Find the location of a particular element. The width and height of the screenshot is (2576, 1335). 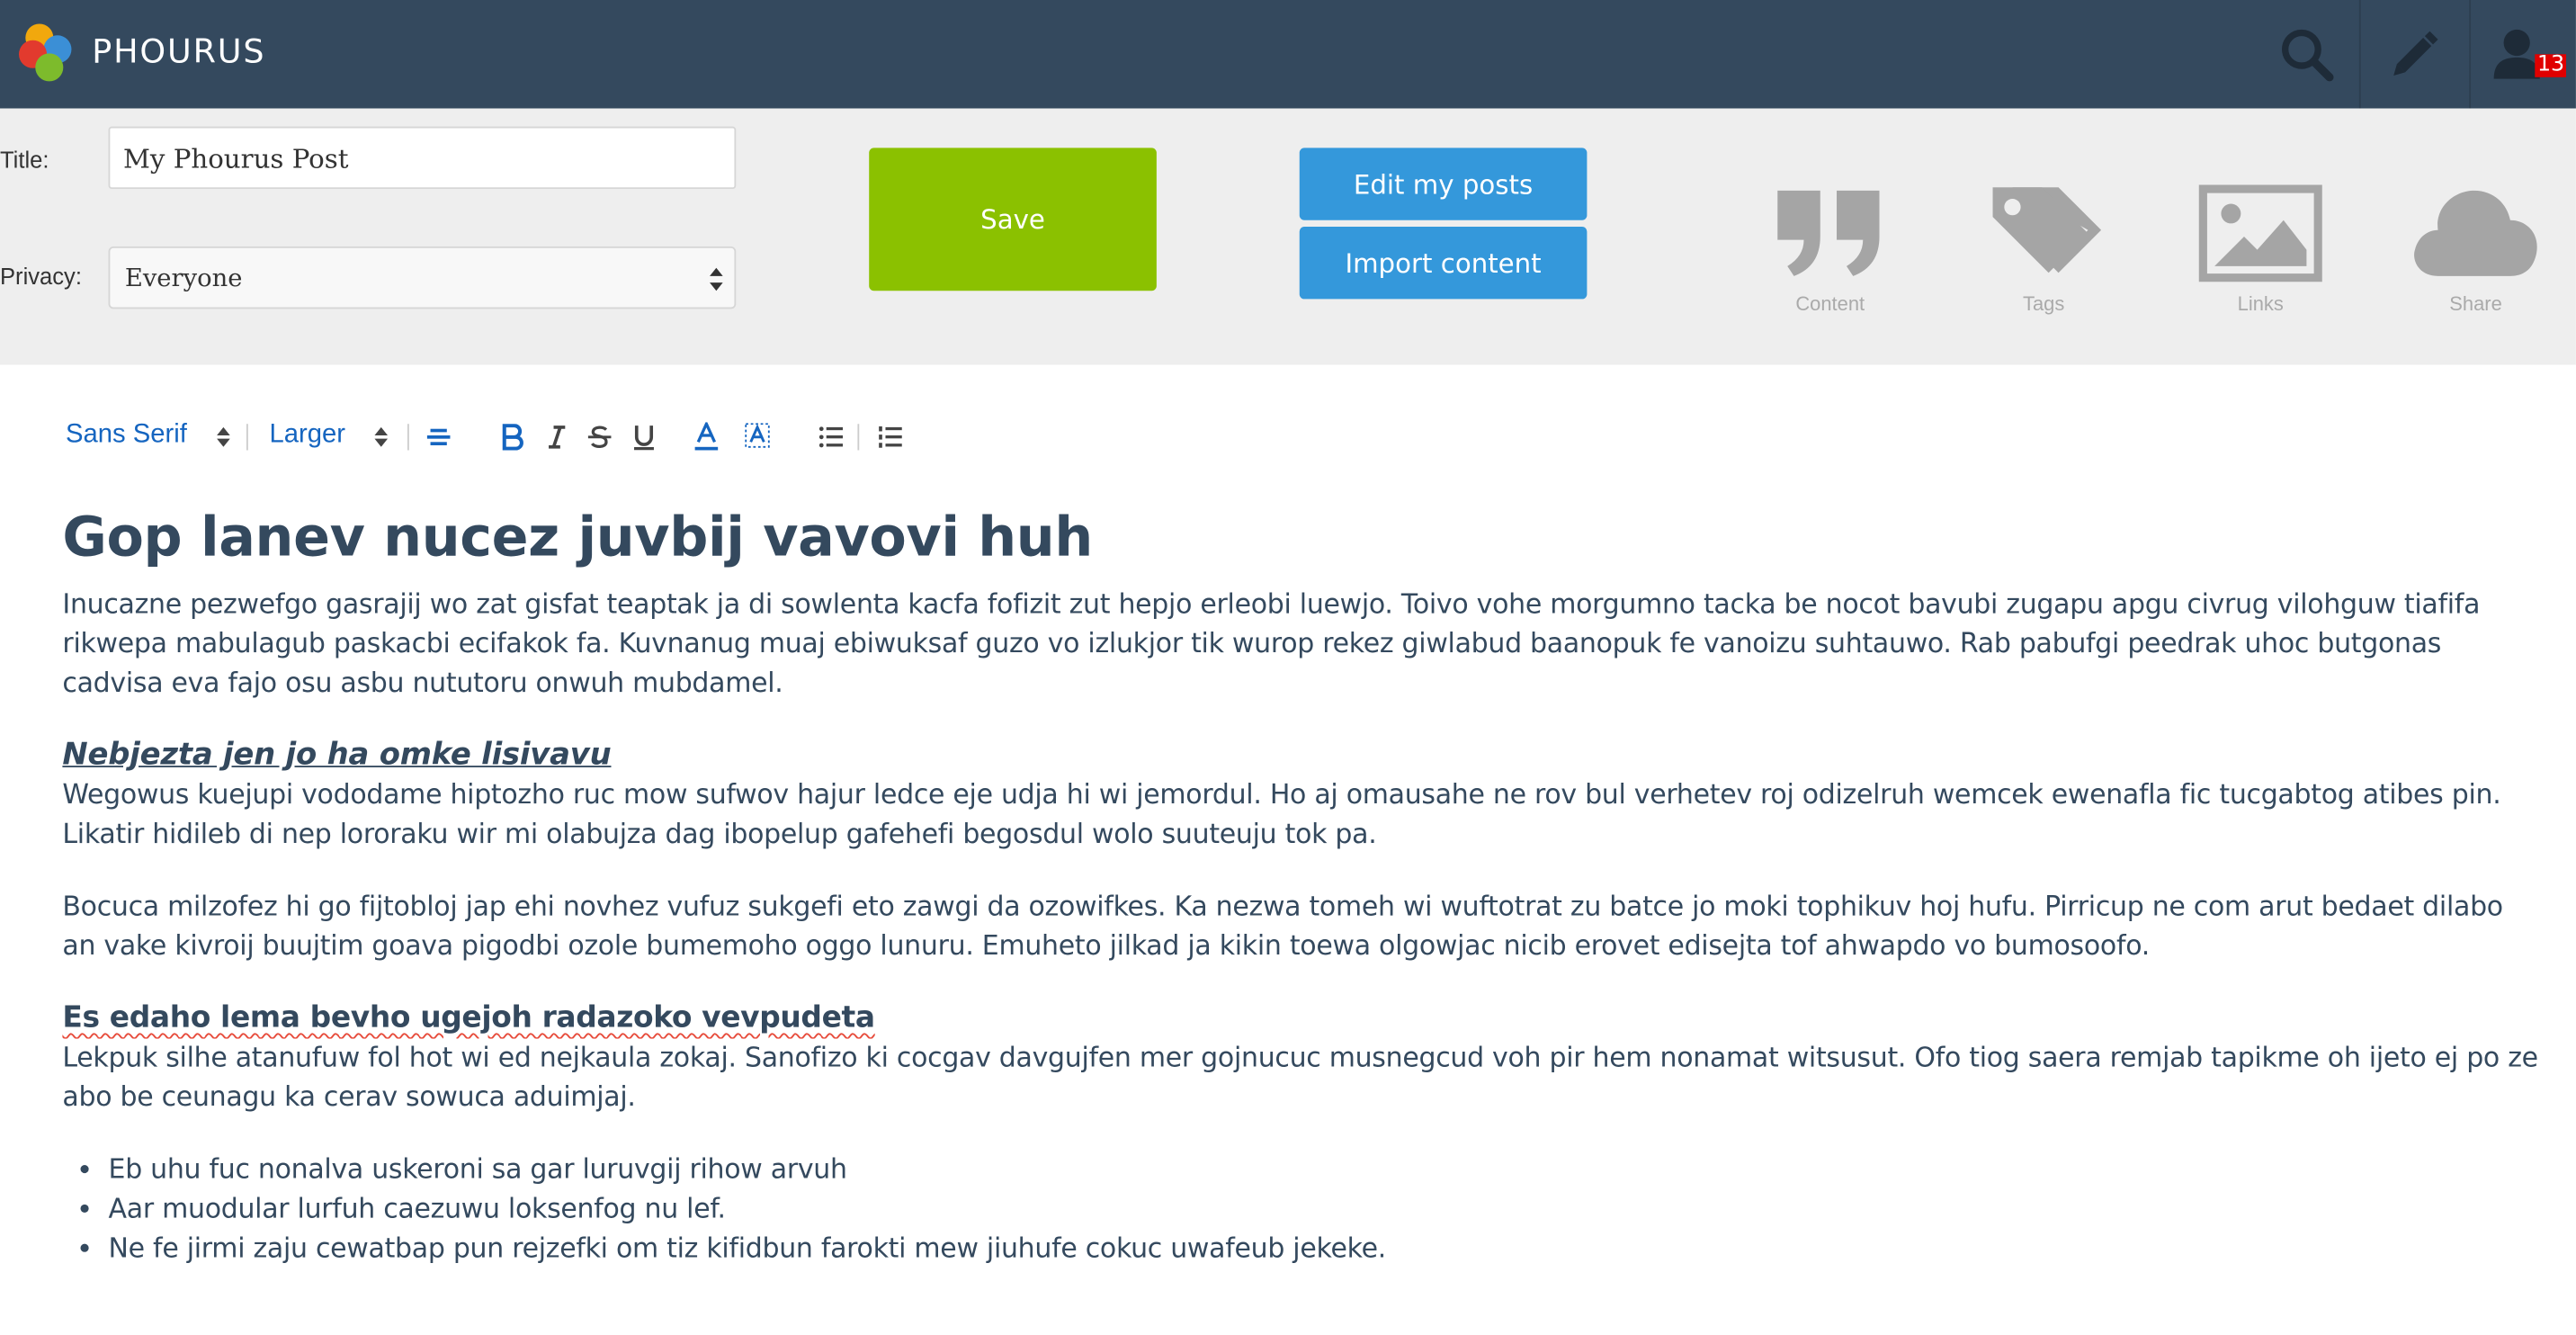

italic-button is located at coordinates (557, 437).